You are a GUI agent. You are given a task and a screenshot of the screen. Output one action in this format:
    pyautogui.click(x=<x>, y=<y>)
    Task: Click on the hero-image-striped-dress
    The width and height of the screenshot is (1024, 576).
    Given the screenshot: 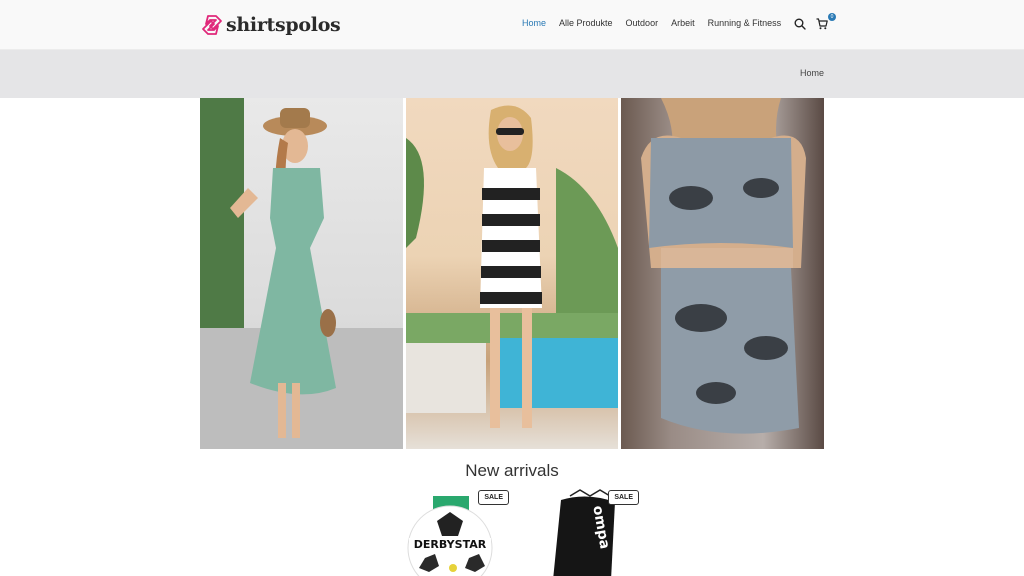 What is the action you would take?
    pyautogui.click(x=512, y=273)
    